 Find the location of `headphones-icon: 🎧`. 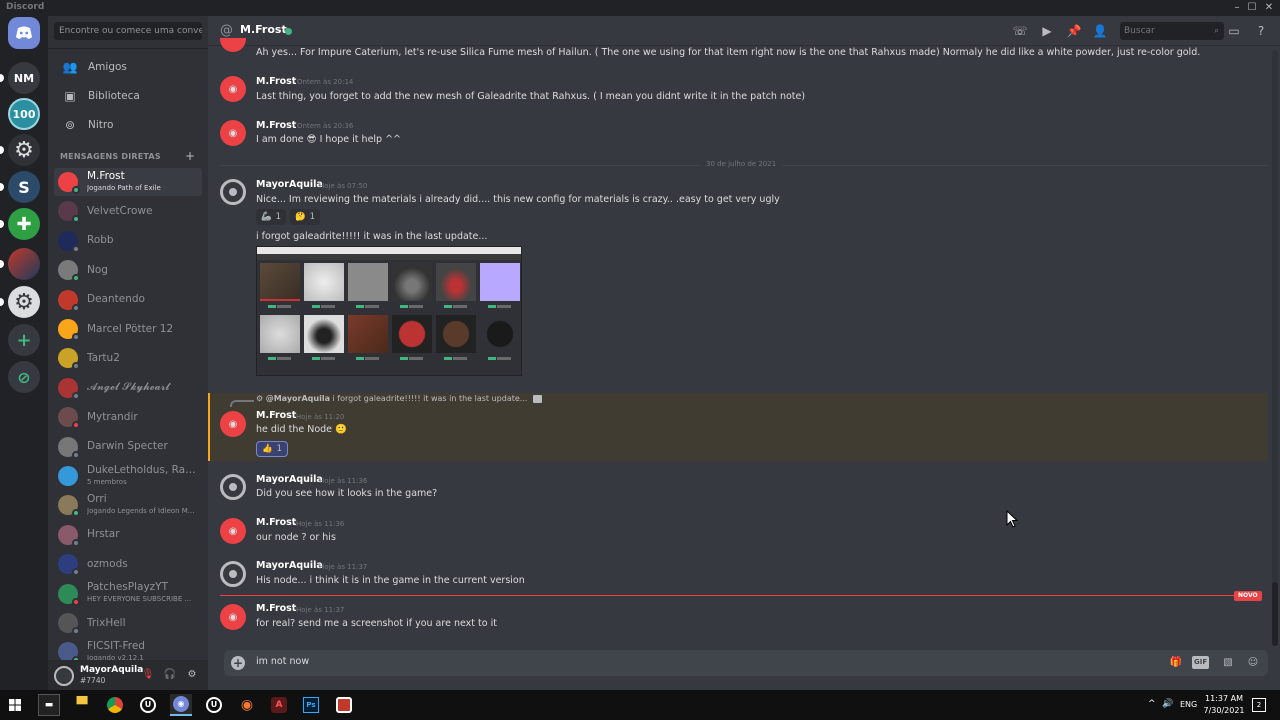

headphones-icon: 🎧 is located at coordinates (170, 675).